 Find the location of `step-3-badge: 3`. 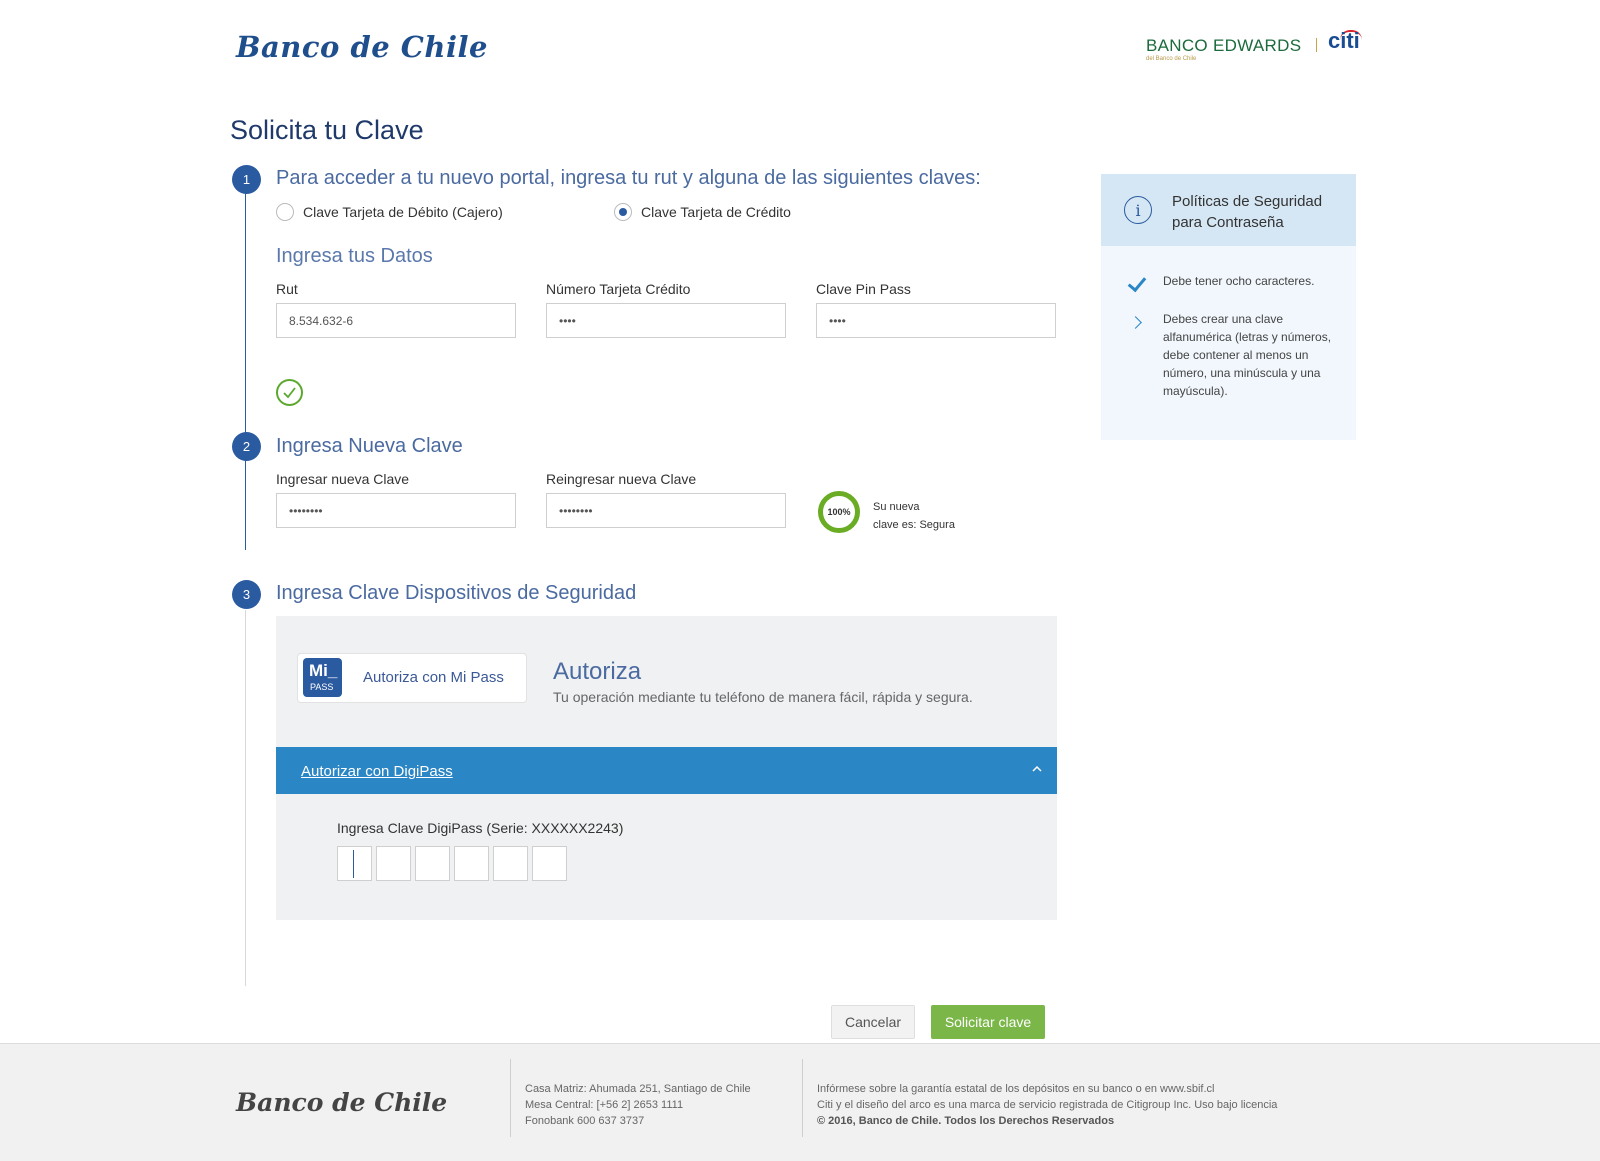

step-3-badge: 3 is located at coordinates (246, 594).